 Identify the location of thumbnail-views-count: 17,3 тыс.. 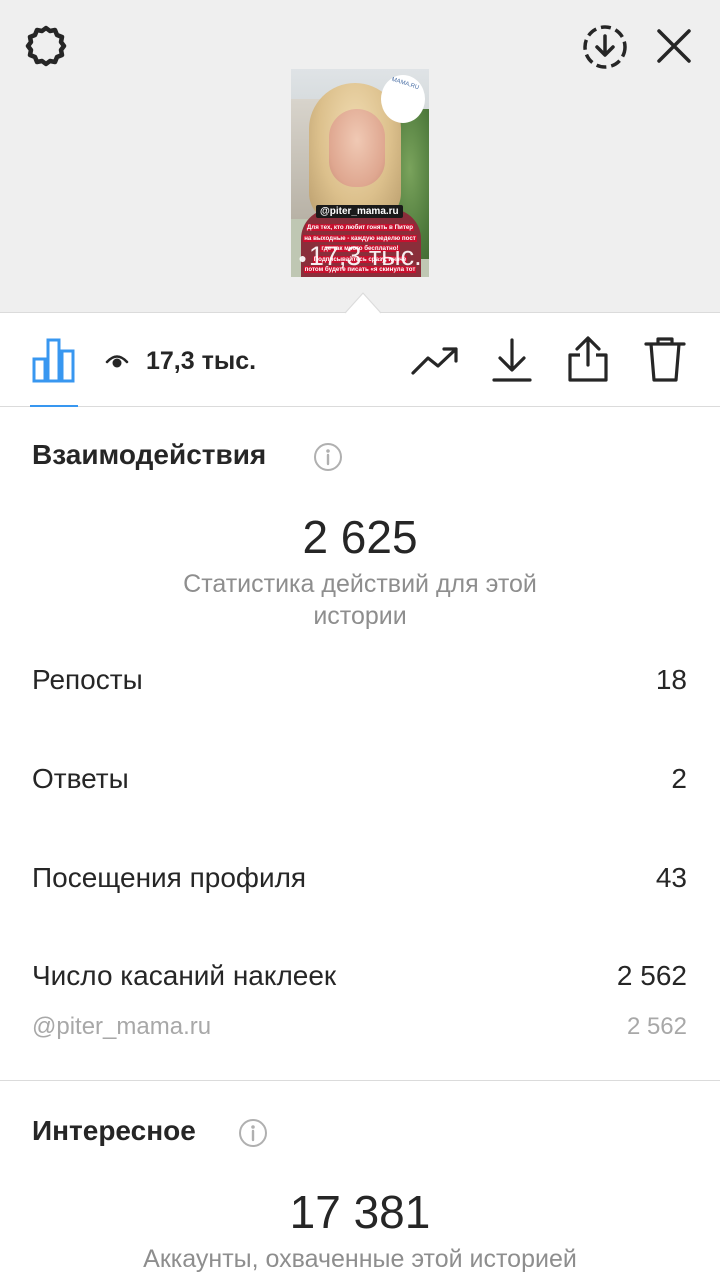
(365, 256).